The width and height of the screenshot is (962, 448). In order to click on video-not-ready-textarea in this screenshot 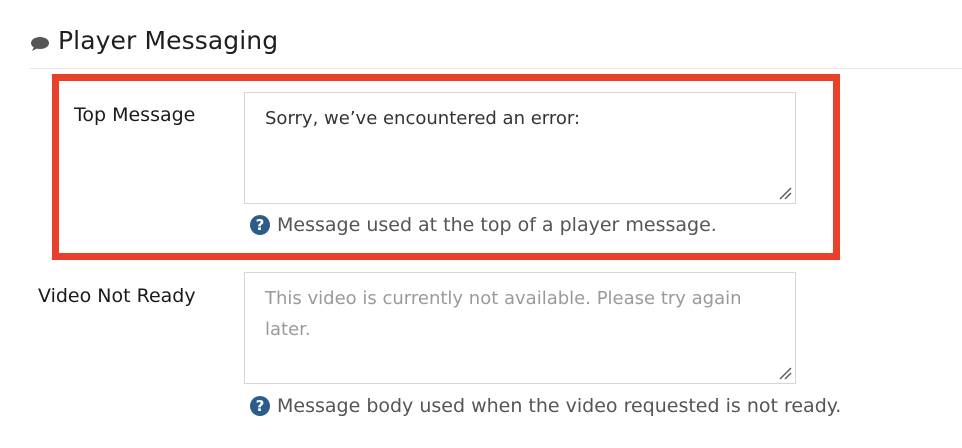, I will do `click(520, 328)`.